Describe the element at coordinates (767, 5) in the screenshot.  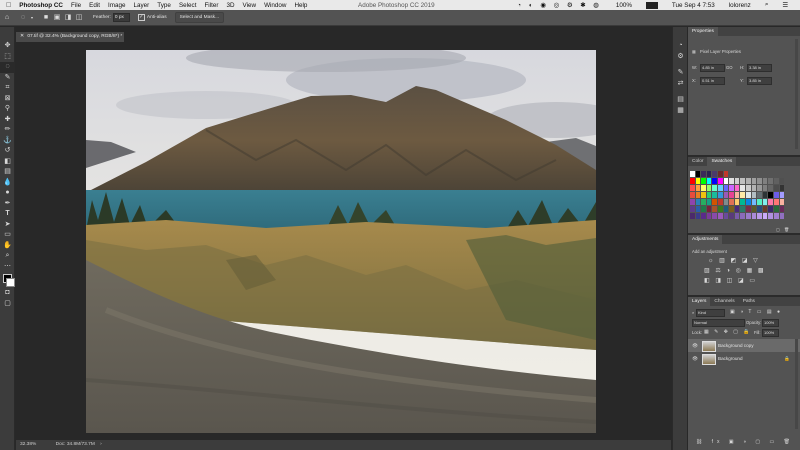
I see `search-icon: ⌕` at that location.